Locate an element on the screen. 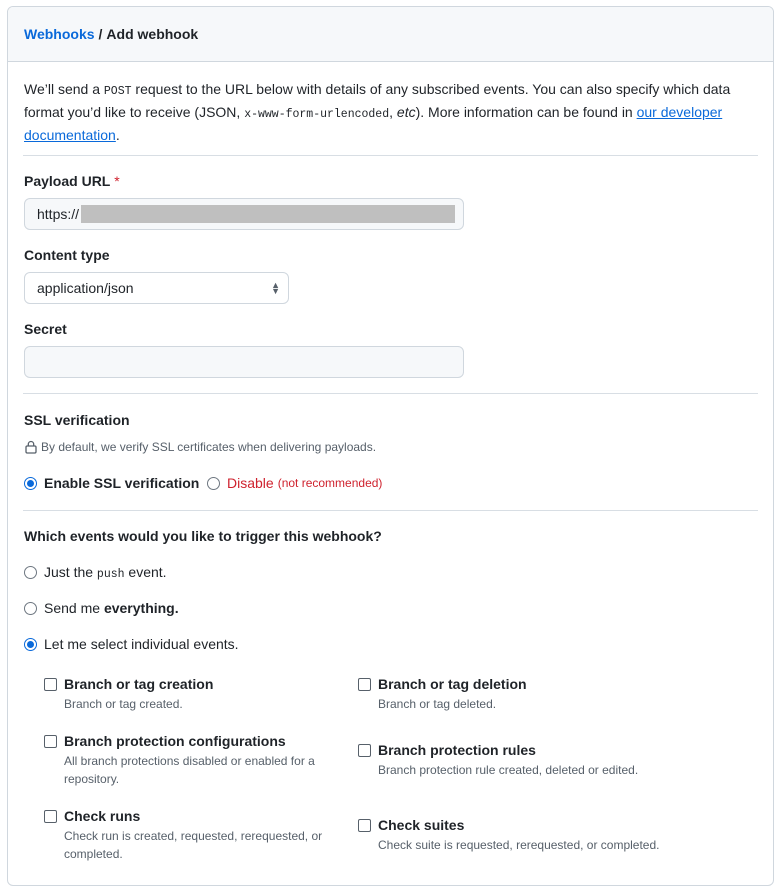  required-mark: * is located at coordinates (117, 181).